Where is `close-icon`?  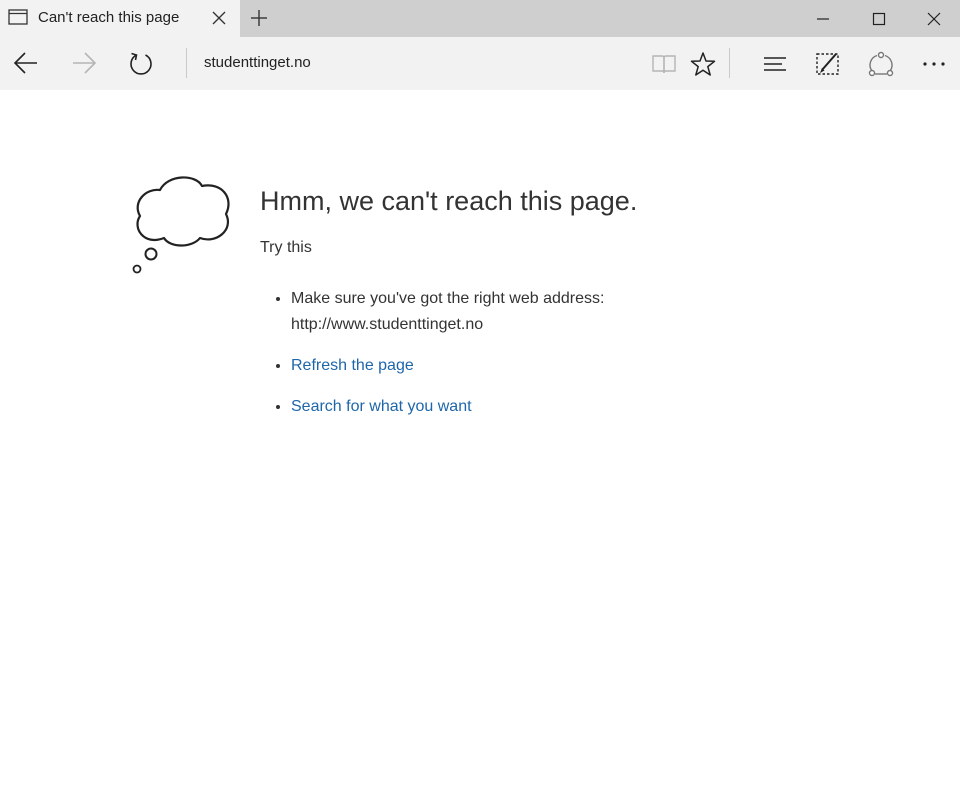
close-icon is located at coordinates (219, 18).